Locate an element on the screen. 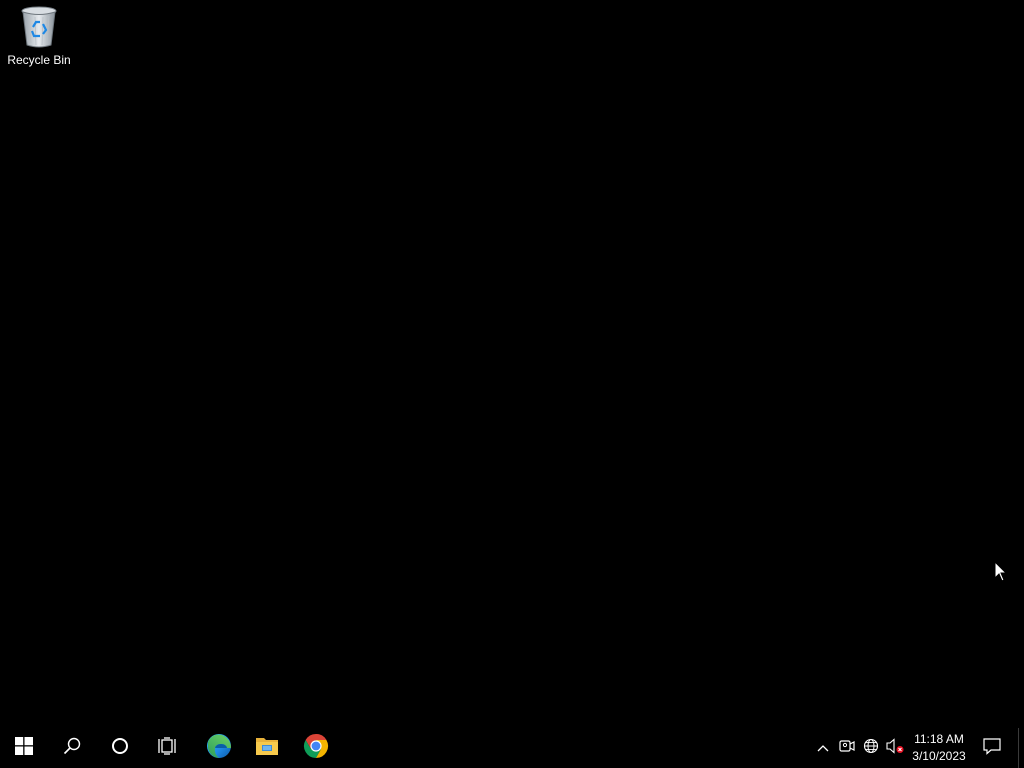 The height and width of the screenshot is (768, 1024). show-desktop-button is located at coordinates (1021, 748).